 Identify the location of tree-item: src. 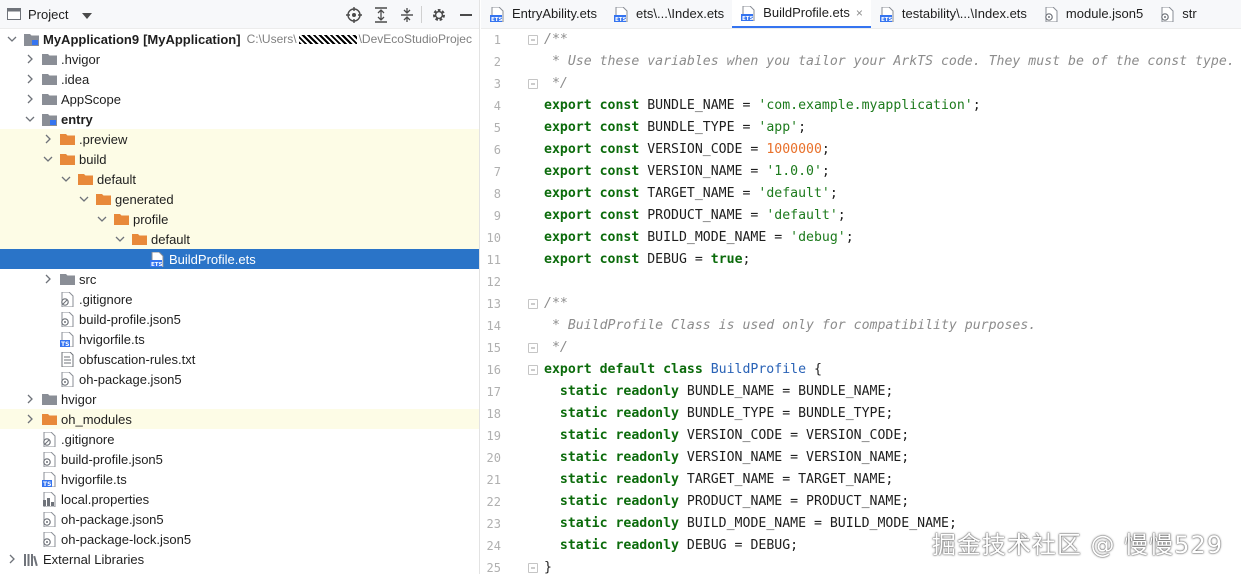
(239, 279).